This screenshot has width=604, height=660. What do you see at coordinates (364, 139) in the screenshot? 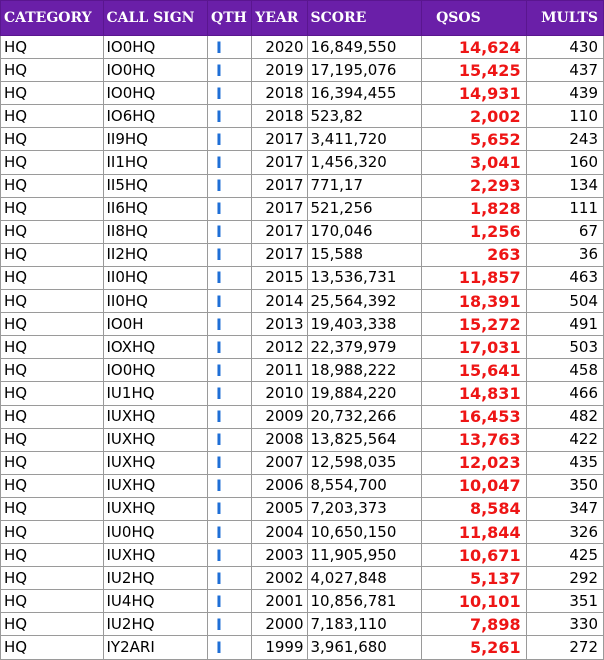
I see `cell-score: 3,411,720` at bounding box center [364, 139].